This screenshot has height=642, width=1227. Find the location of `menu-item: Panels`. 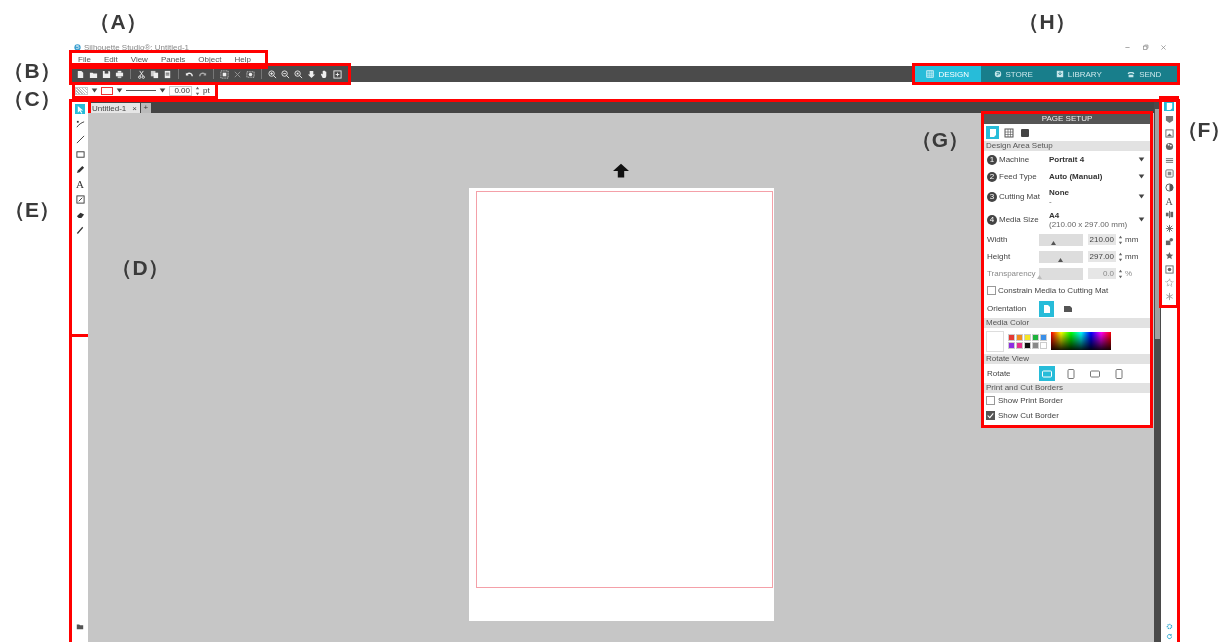

menu-item: Panels is located at coordinates (173, 59).